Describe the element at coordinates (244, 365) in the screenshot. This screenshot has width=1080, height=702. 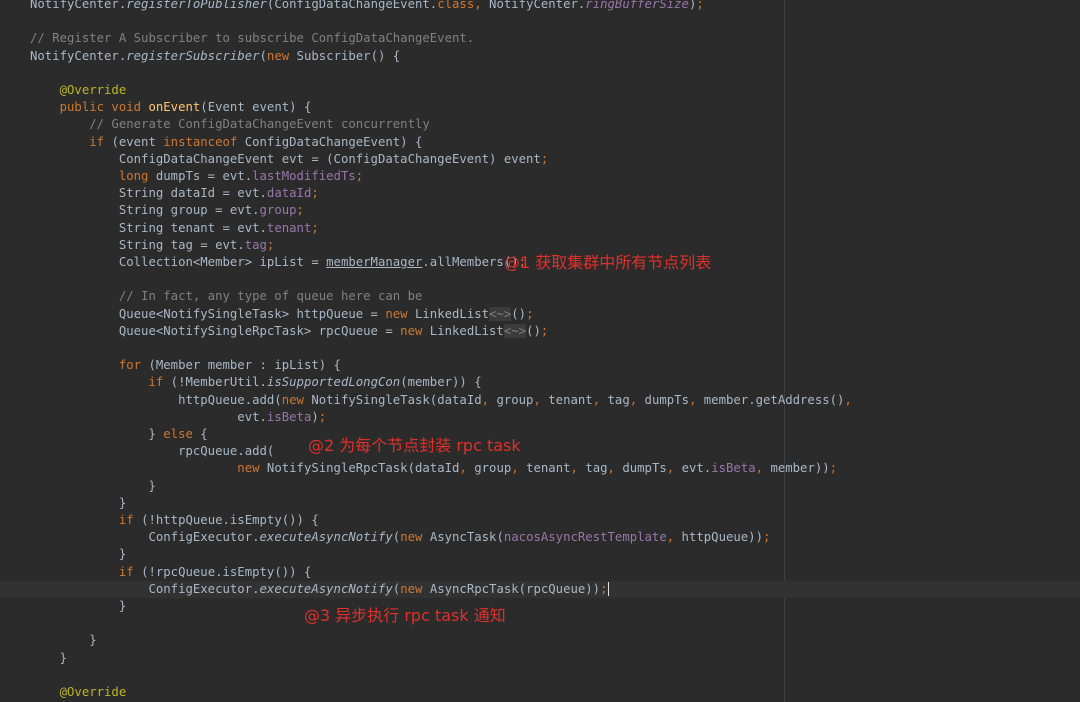
I see `code-token: (Member member : ipList) {` at that location.